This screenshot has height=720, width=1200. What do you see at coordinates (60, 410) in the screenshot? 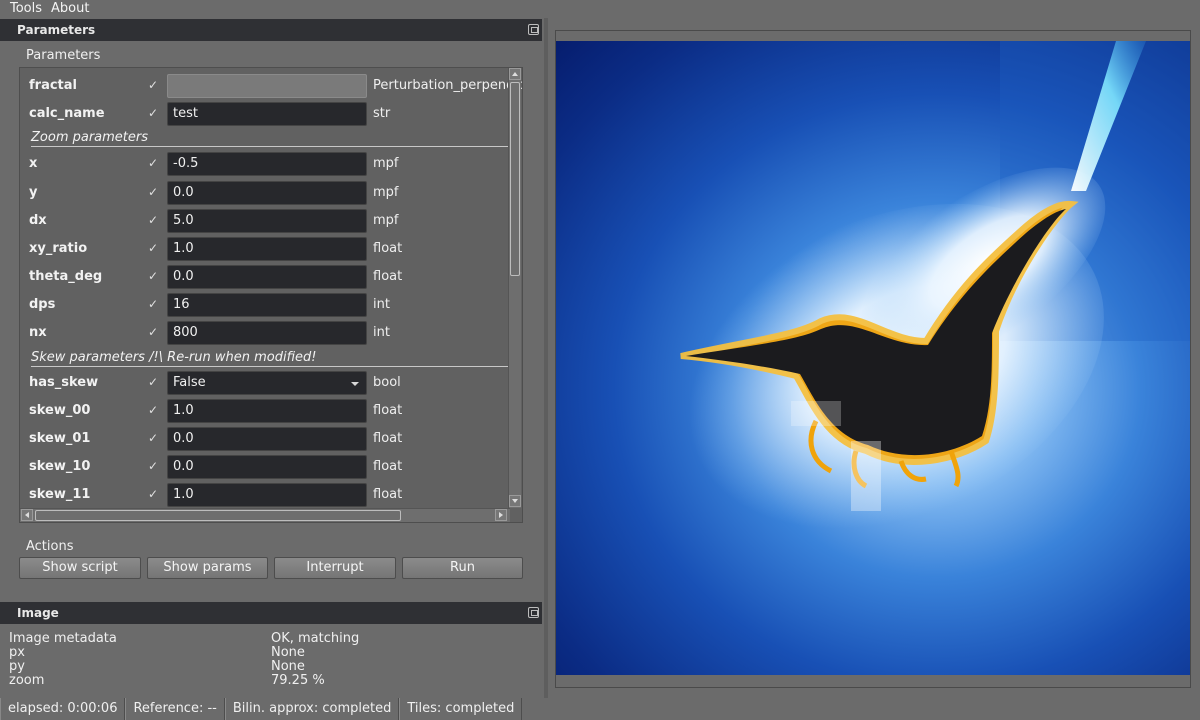
I see `param-name: skew_00` at bounding box center [60, 410].